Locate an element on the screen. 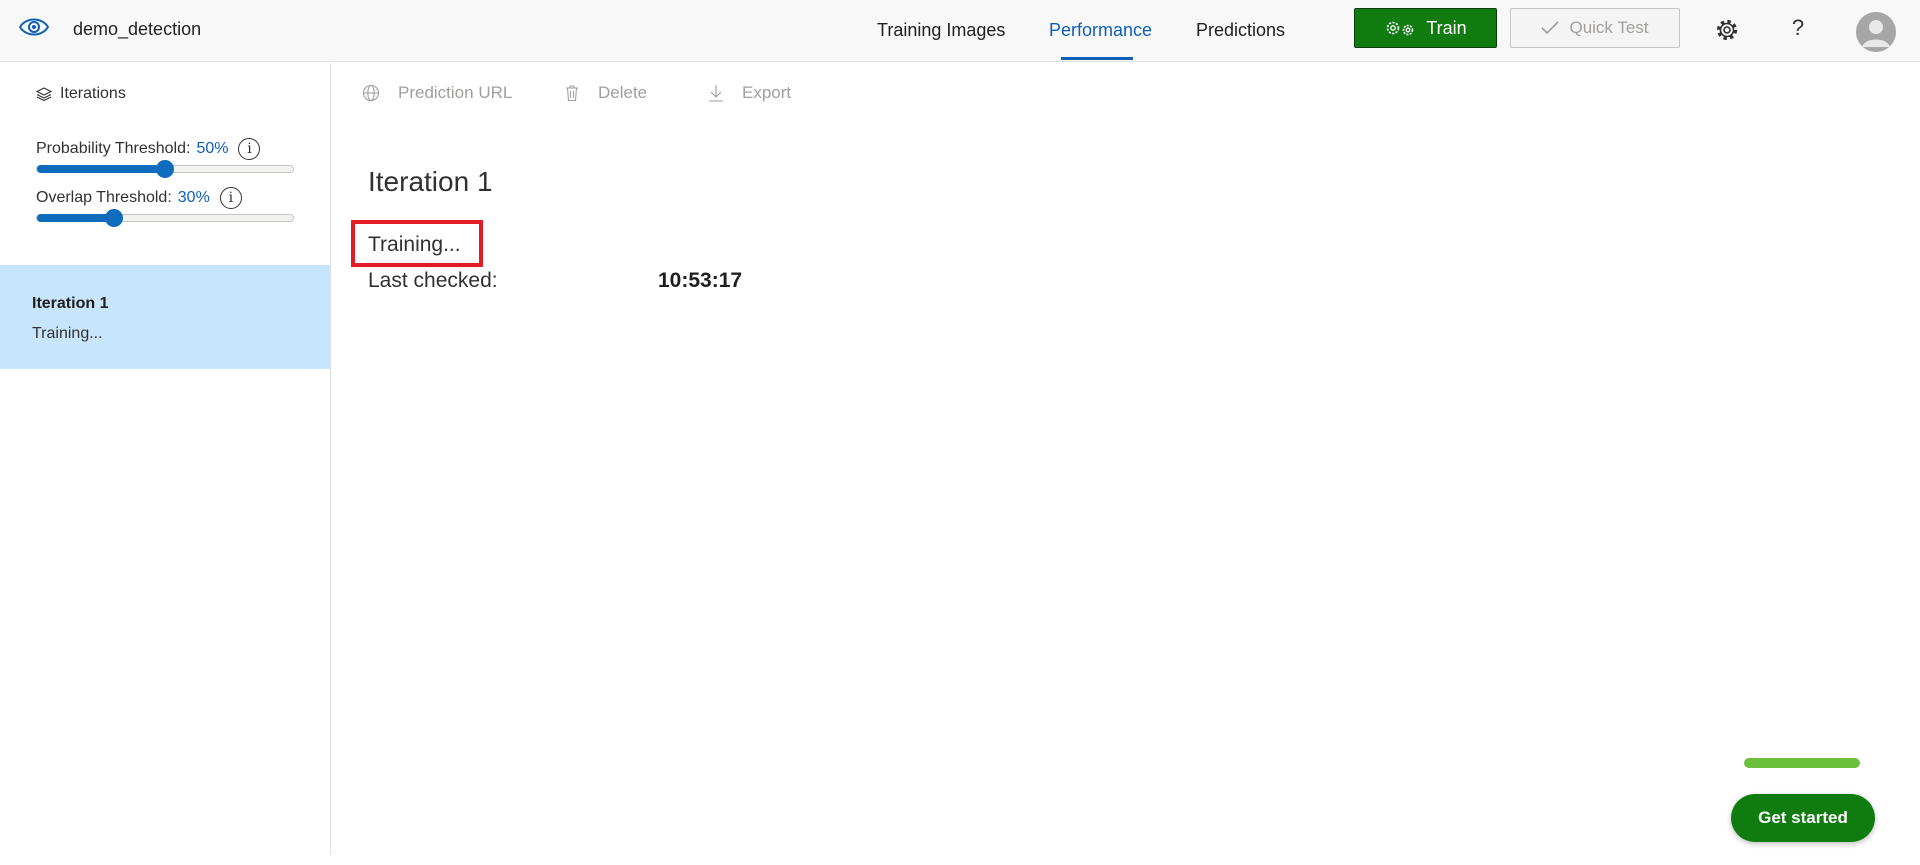 The width and height of the screenshot is (1920, 865). probability-slider-fill is located at coordinates (101, 169).